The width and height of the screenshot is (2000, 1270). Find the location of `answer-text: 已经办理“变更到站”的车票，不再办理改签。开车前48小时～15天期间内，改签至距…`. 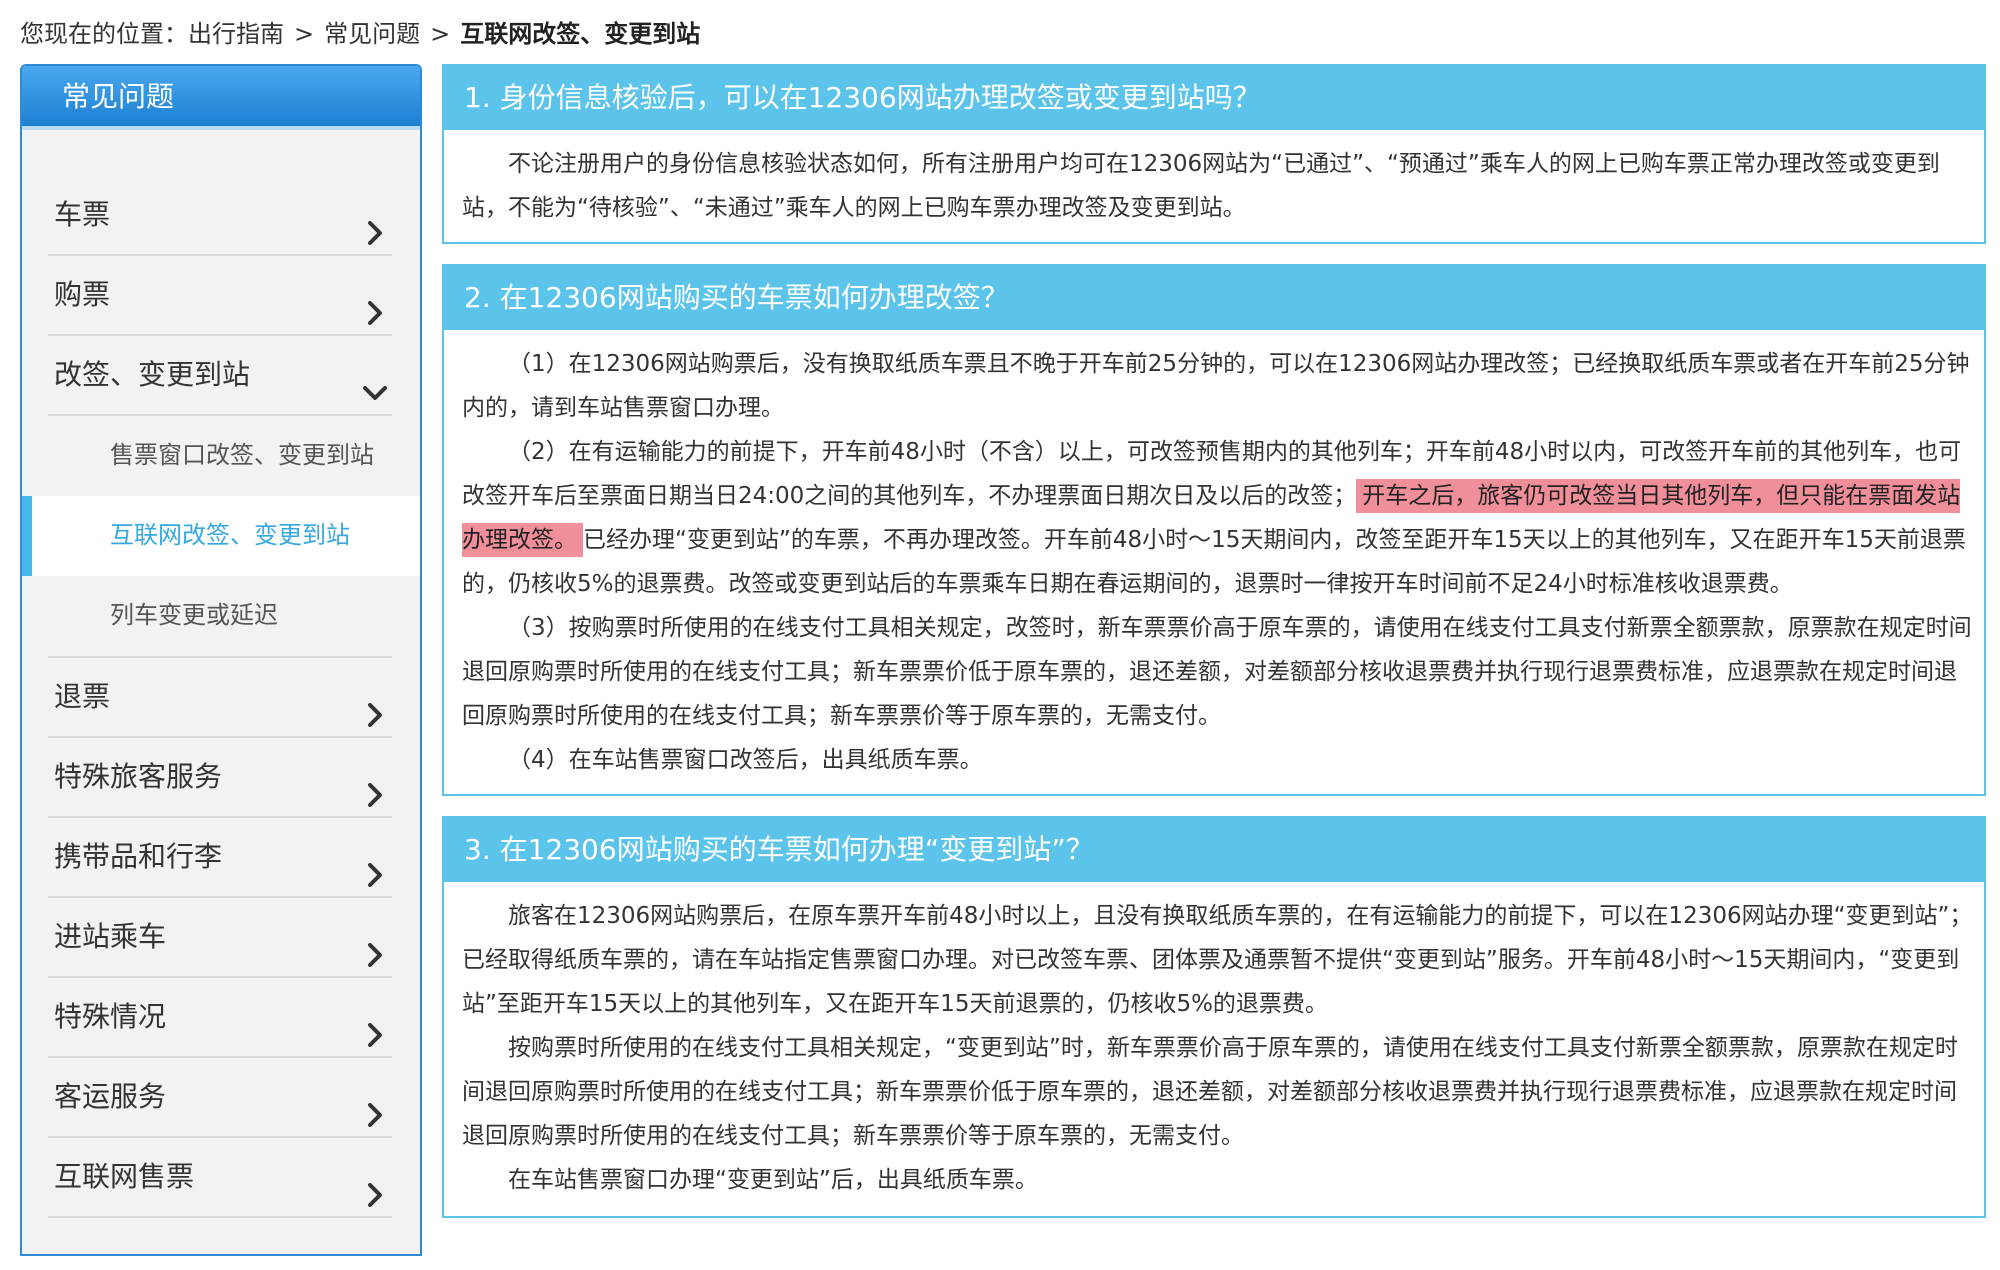

answer-text: 已经办理“变更到站”的车票，不再办理改签。开车前48小时～15天期间内，改签至距… is located at coordinates (1214, 562).